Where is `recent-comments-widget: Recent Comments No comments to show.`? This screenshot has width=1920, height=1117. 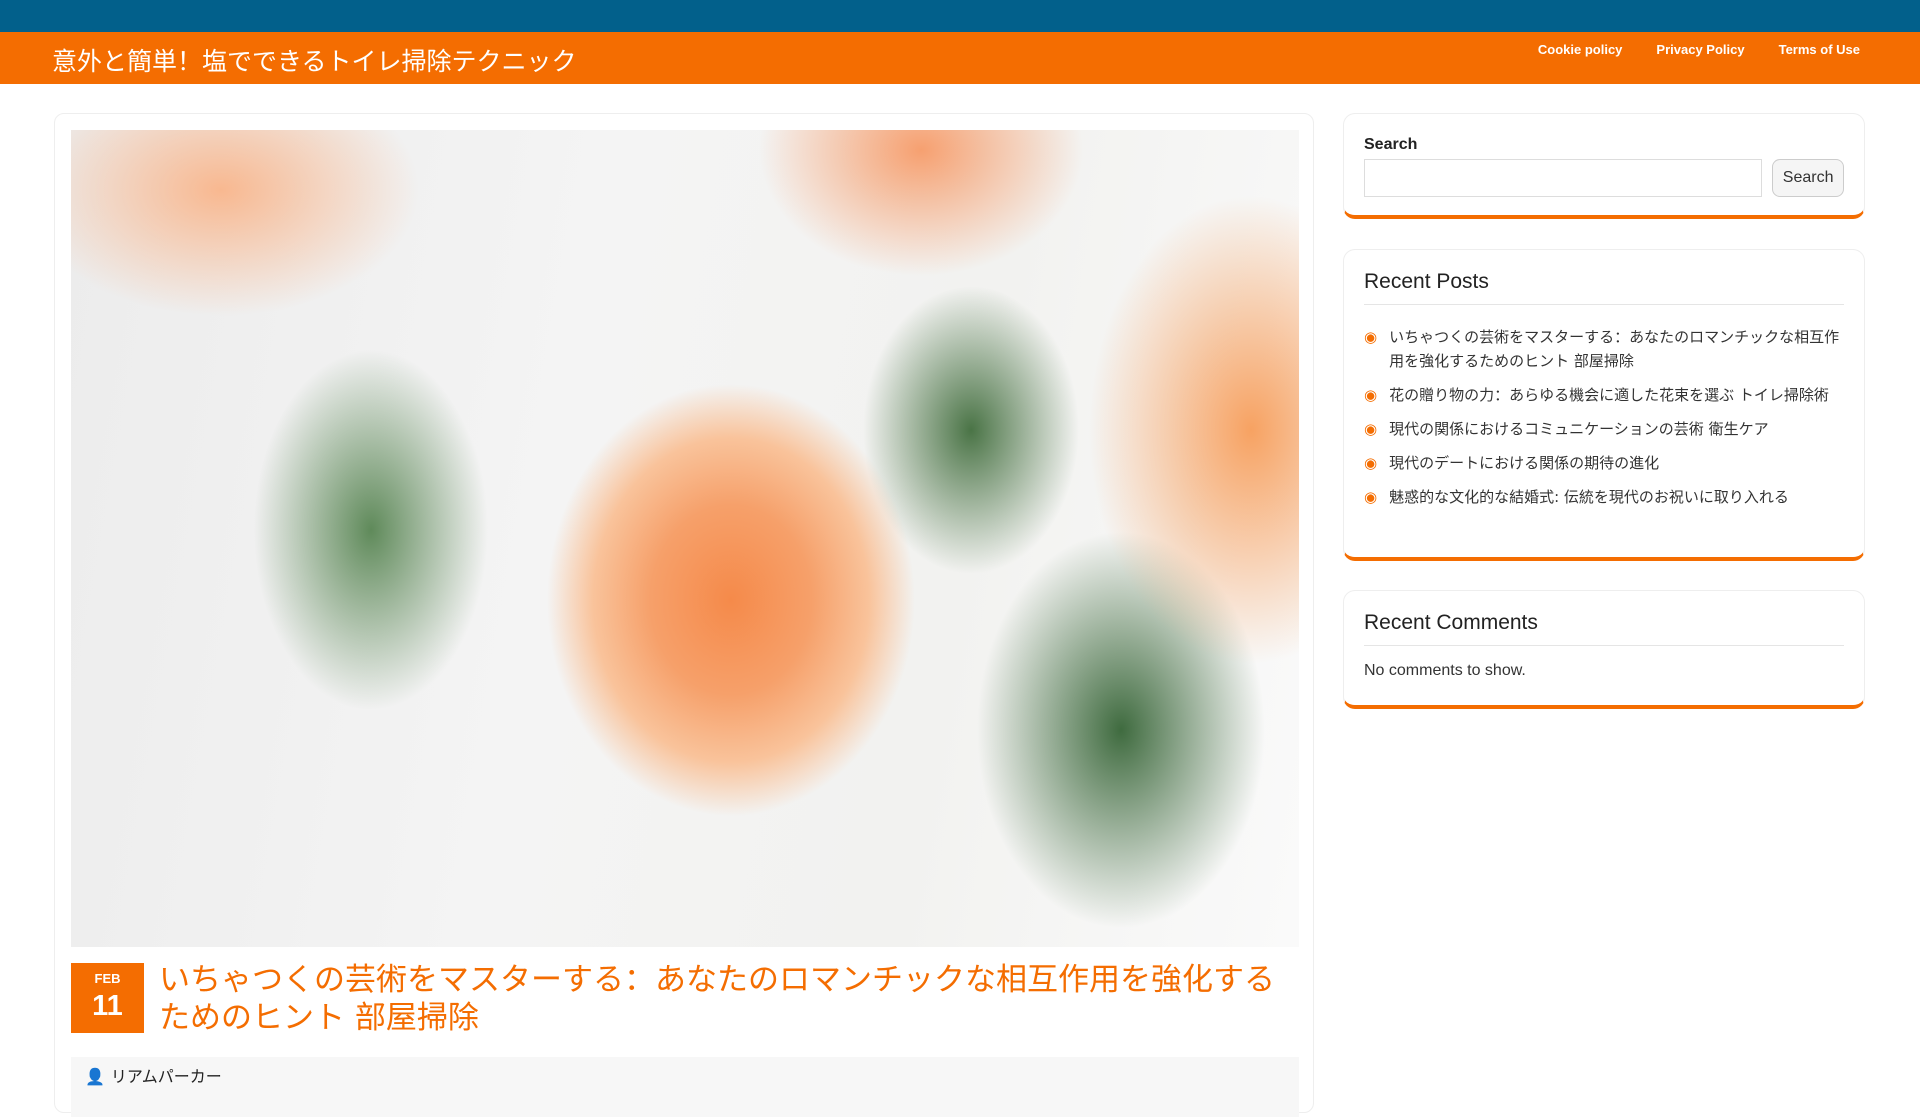 recent-comments-widget: Recent Comments No comments to show. is located at coordinates (1604, 649).